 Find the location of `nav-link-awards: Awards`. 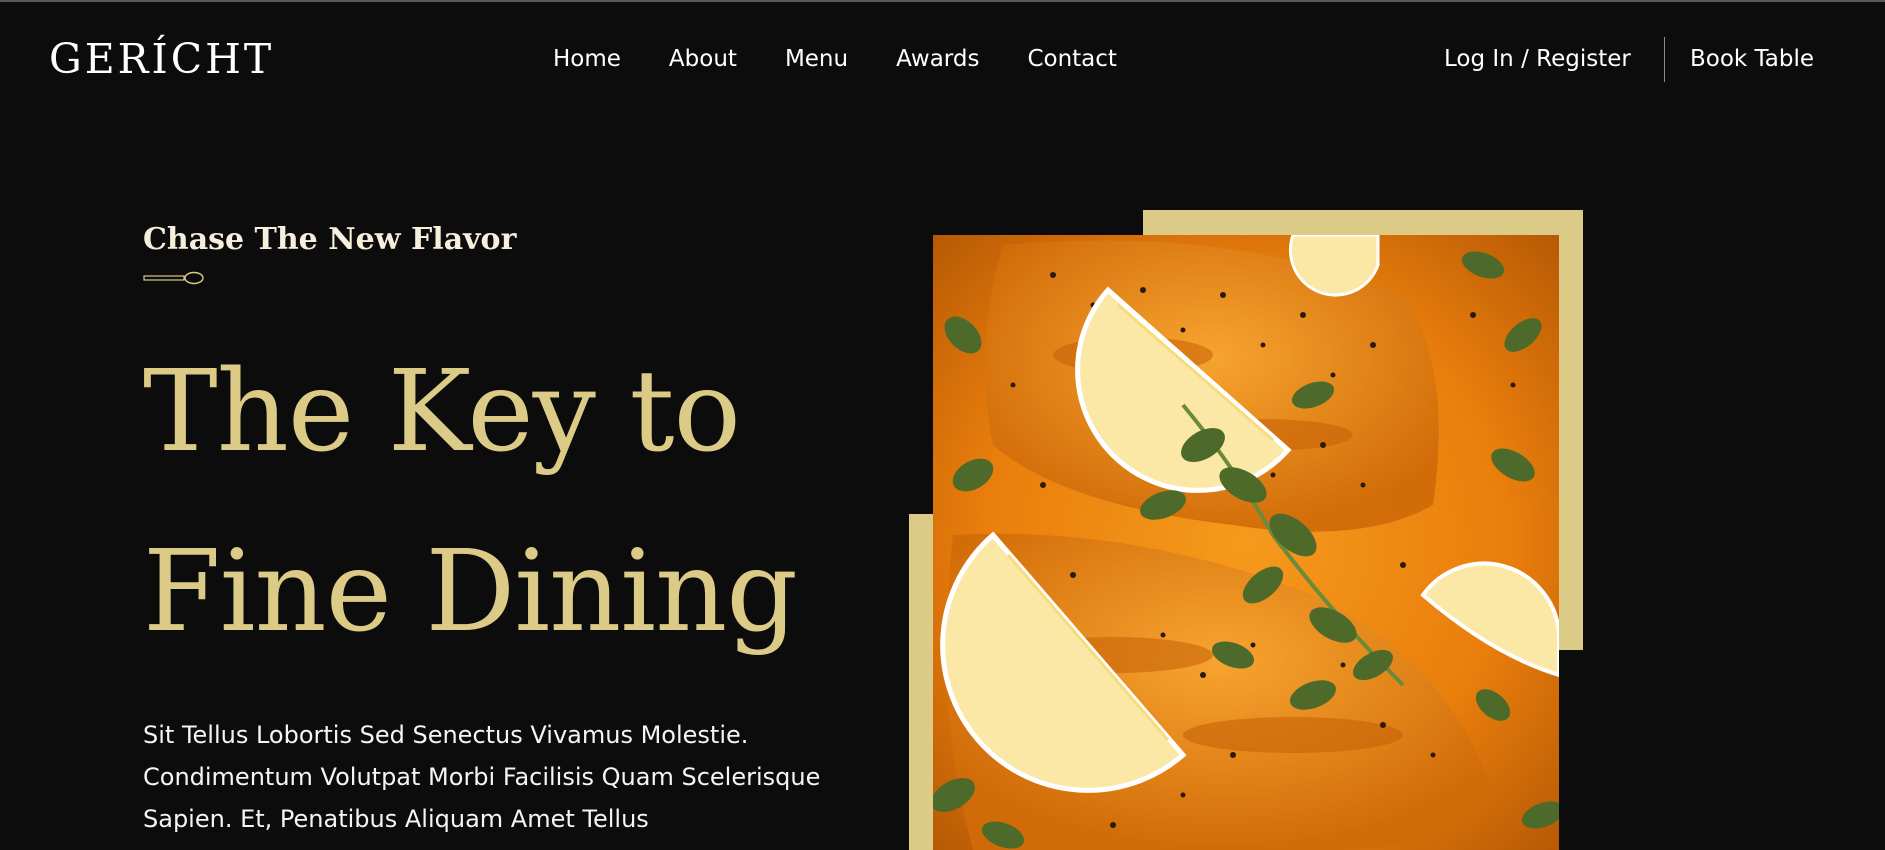

nav-link-awards: Awards is located at coordinates (937, 59).